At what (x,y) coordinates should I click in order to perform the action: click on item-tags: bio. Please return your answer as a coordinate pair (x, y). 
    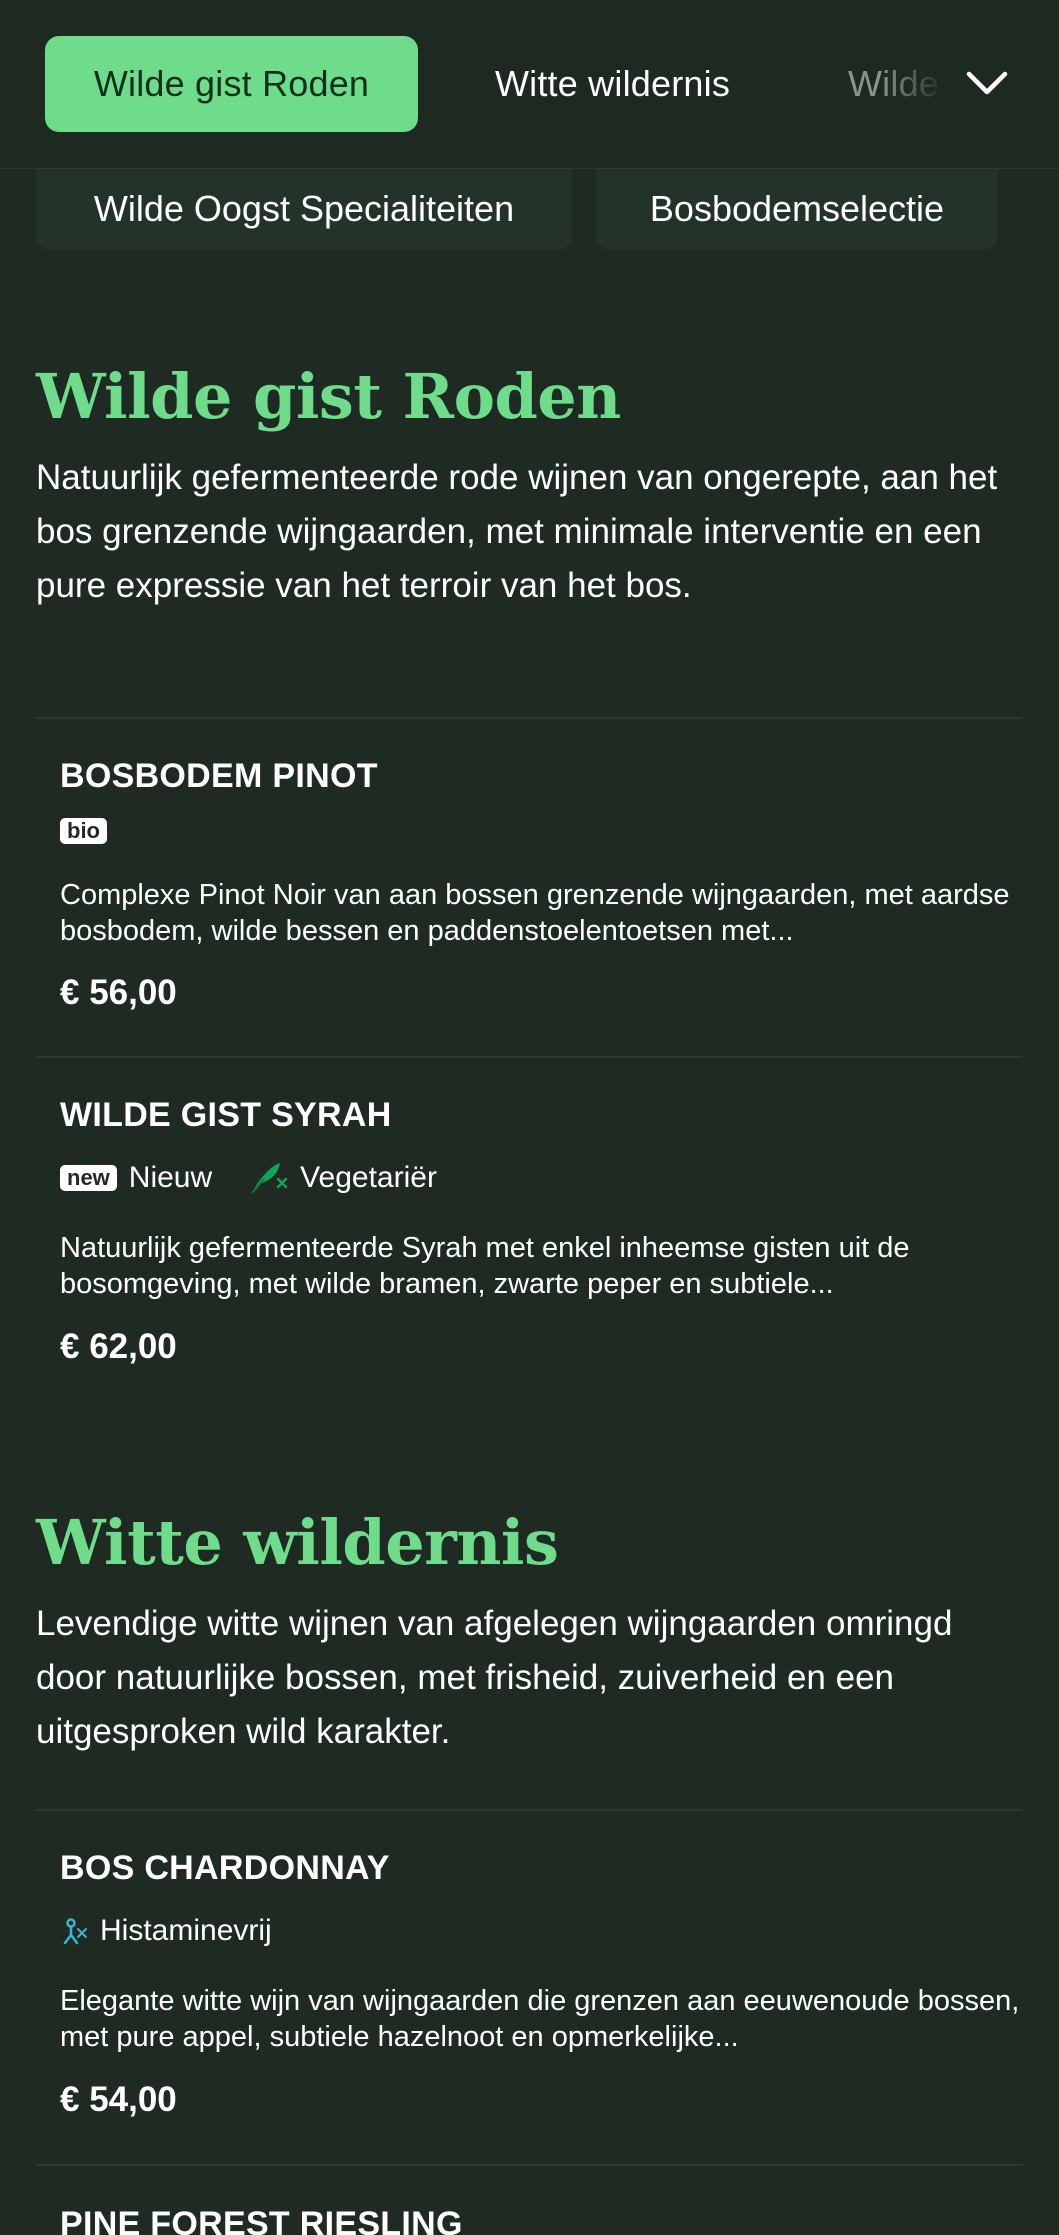
    Looking at the image, I should click on (83, 831).